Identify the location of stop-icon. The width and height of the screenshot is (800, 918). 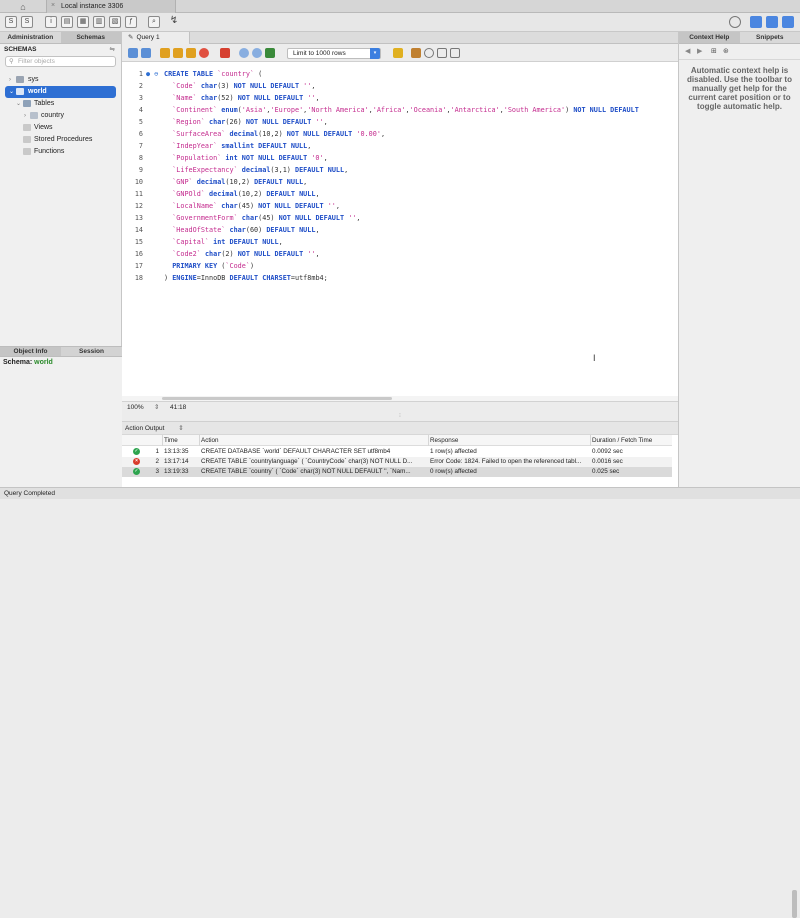
(204, 53).